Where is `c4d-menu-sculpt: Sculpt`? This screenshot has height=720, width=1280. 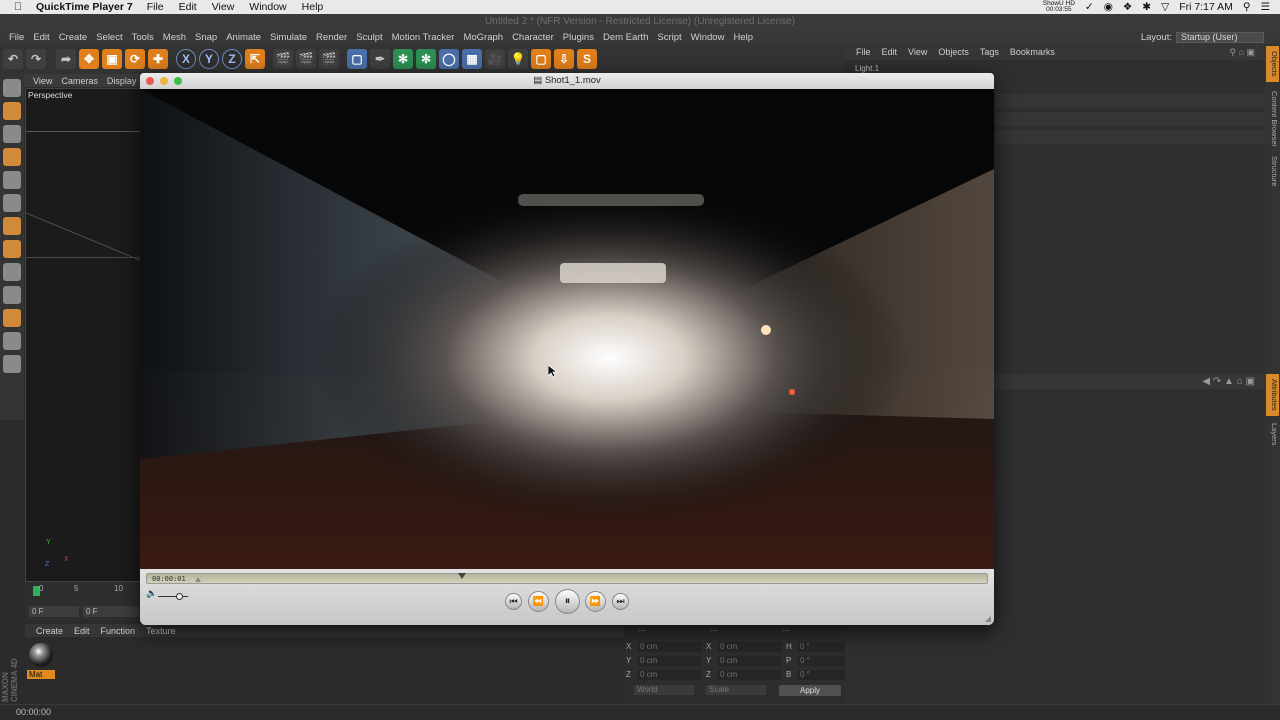 c4d-menu-sculpt: Sculpt is located at coordinates (369, 37).